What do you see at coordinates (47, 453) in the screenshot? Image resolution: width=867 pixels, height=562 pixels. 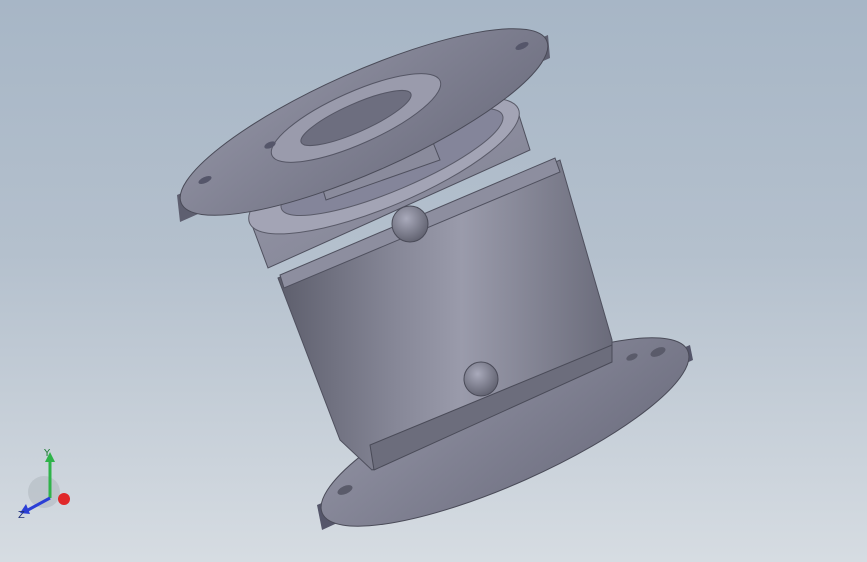 I see `y-axis-label: Y` at bounding box center [47, 453].